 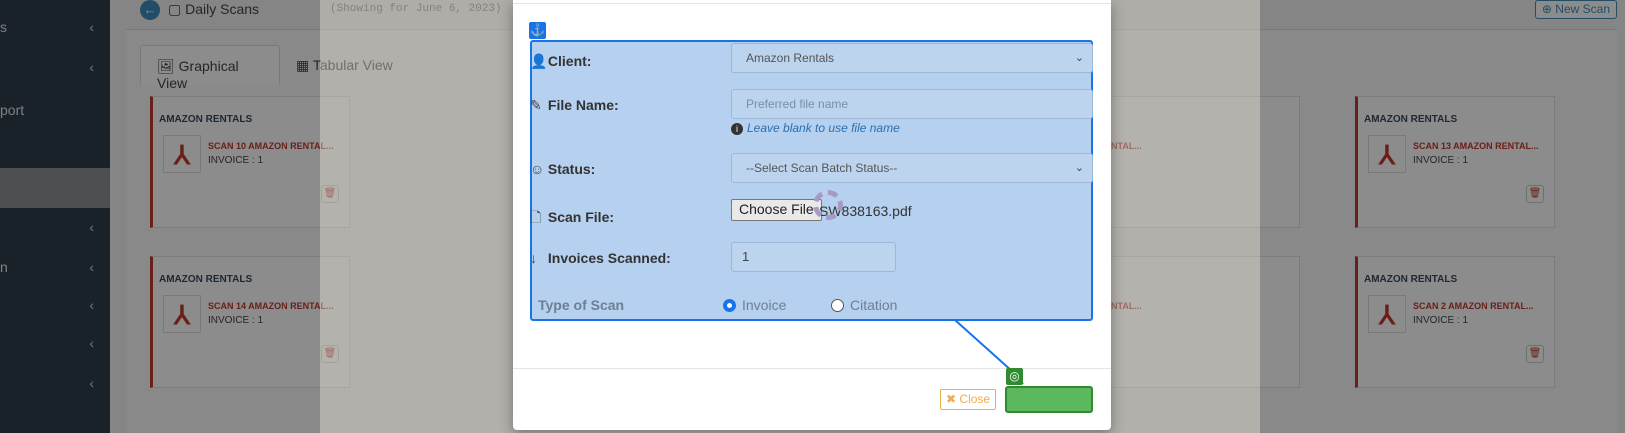 What do you see at coordinates (764, 305) in the screenshot?
I see `radio-invoice-label: Invoice` at bounding box center [764, 305].